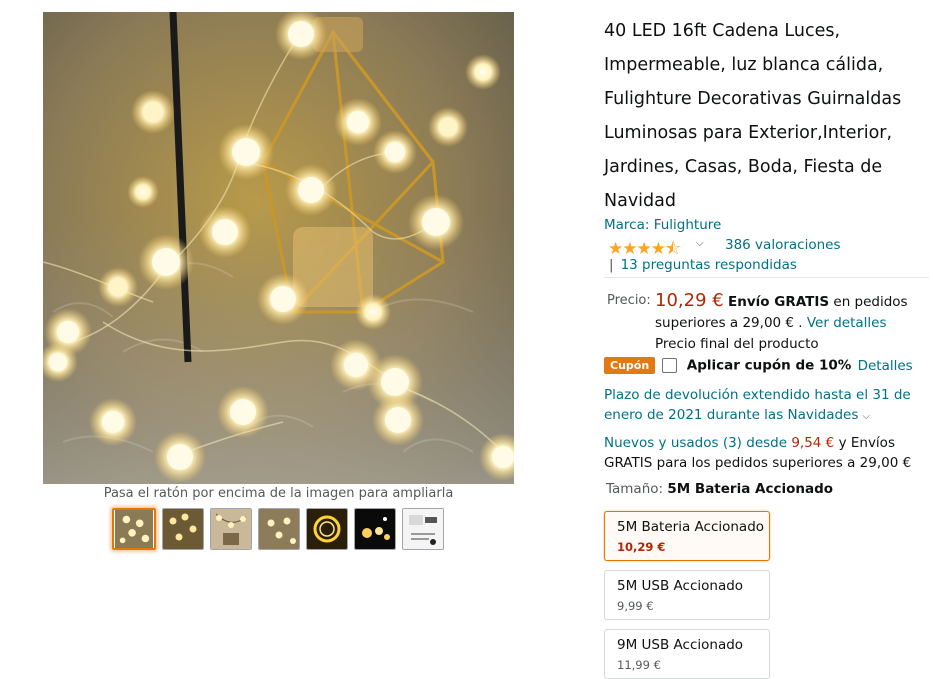 The width and height of the screenshot is (933, 679). Describe the element at coordinates (709, 265) in the screenshot. I see `answered-questions-link: 13 preguntas respondidas` at that location.